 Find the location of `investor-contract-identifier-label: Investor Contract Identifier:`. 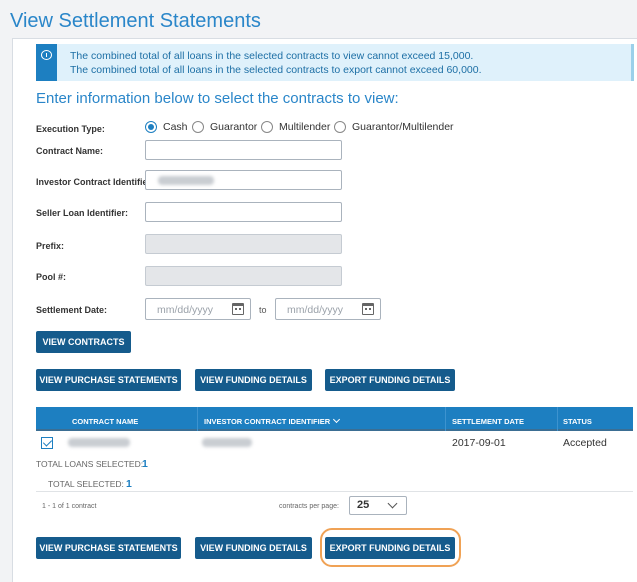

investor-contract-identifier-label: Investor Contract Identifier: is located at coordinates (95, 182).